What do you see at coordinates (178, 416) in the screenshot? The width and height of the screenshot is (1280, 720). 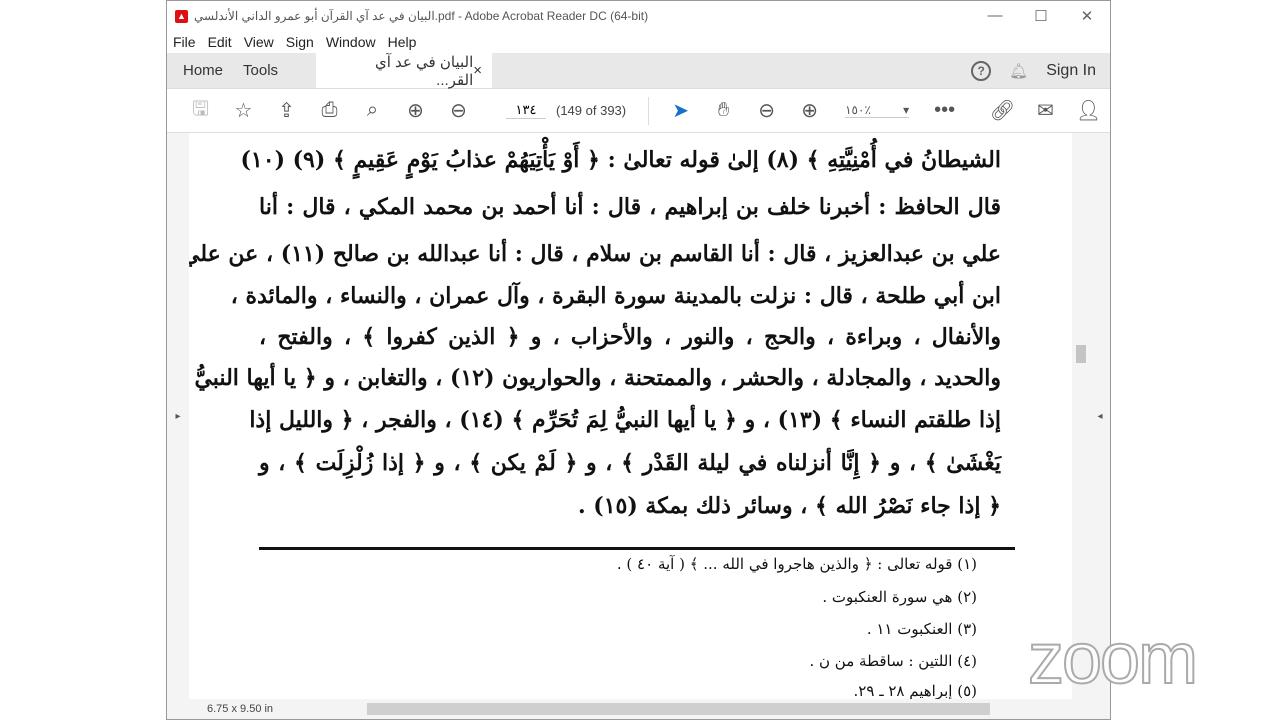 I see `left-panel-toggle: ▸` at bounding box center [178, 416].